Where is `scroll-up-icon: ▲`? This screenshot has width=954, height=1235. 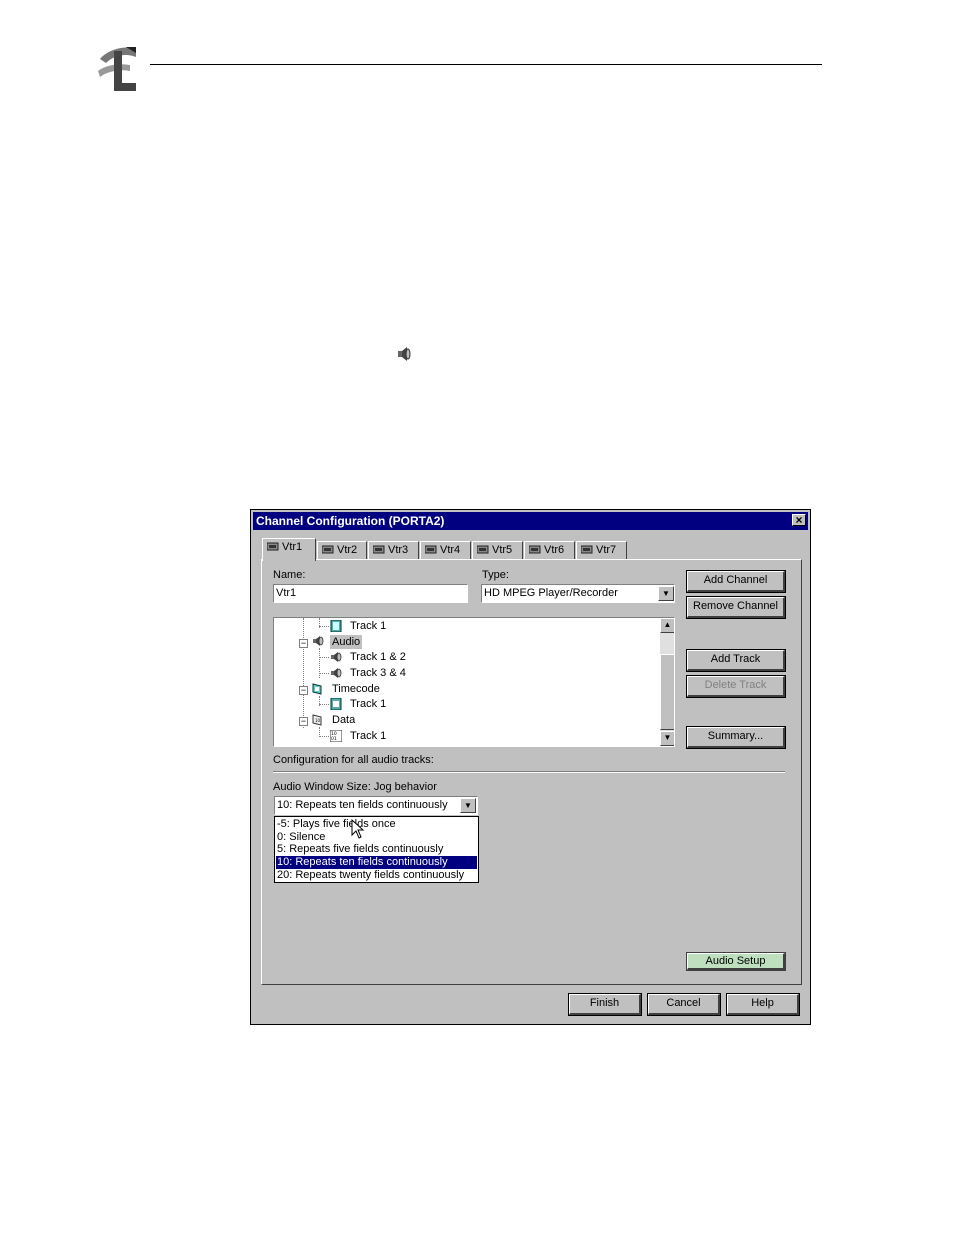
scroll-up-icon: ▲ is located at coordinates (667, 625).